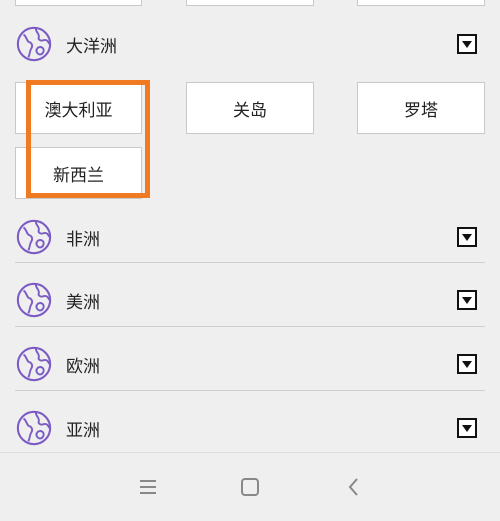 The image size is (500, 521). I want to click on system-nav-bar, so click(250, 486).